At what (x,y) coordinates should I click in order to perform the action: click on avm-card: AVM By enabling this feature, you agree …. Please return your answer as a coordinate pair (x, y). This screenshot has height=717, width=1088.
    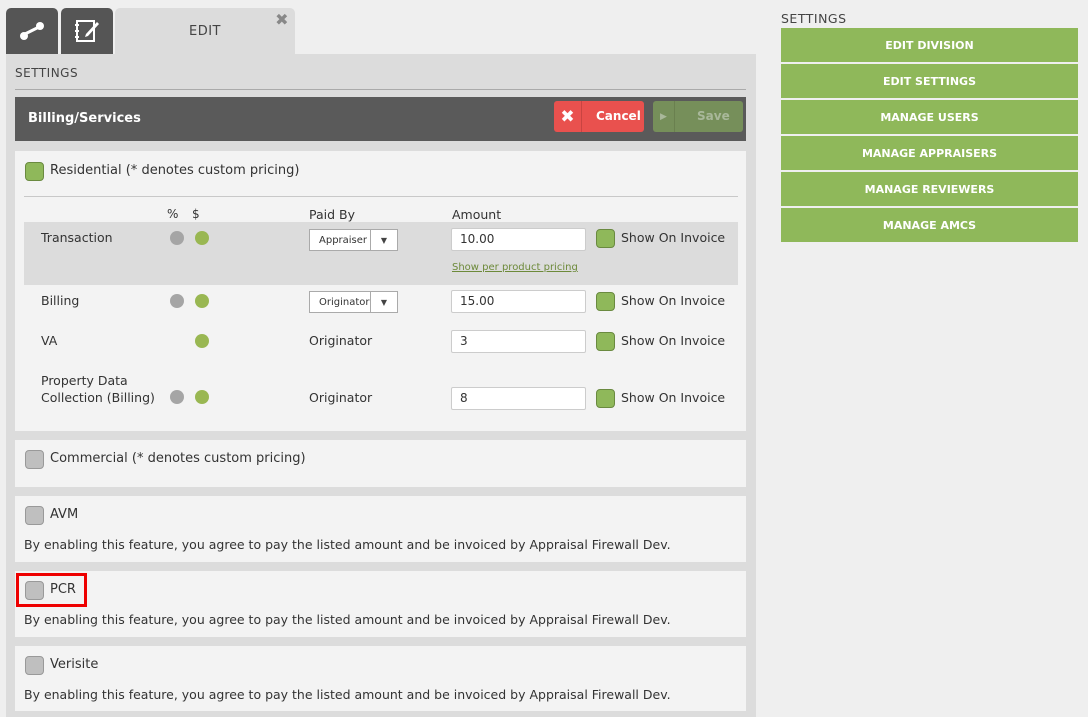
    Looking at the image, I should click on (380, 529).